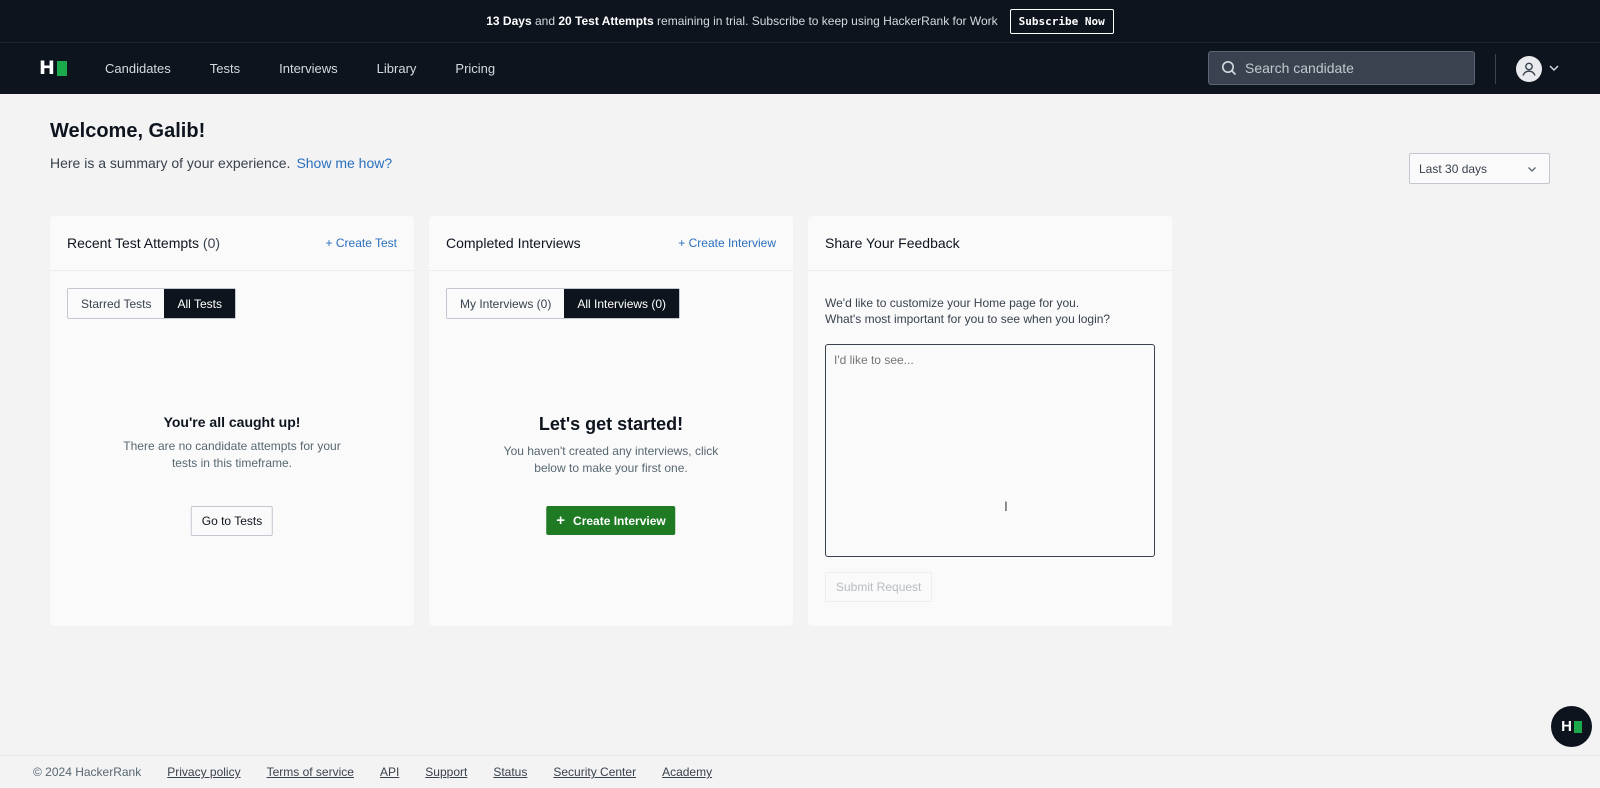 The height and width of the screenshot is (788, 1600). What do you see at coordinates (133, 243) in the screenshot?
I see `card-title-text: Recent Test Attempts` at bounding box center [133, 243].